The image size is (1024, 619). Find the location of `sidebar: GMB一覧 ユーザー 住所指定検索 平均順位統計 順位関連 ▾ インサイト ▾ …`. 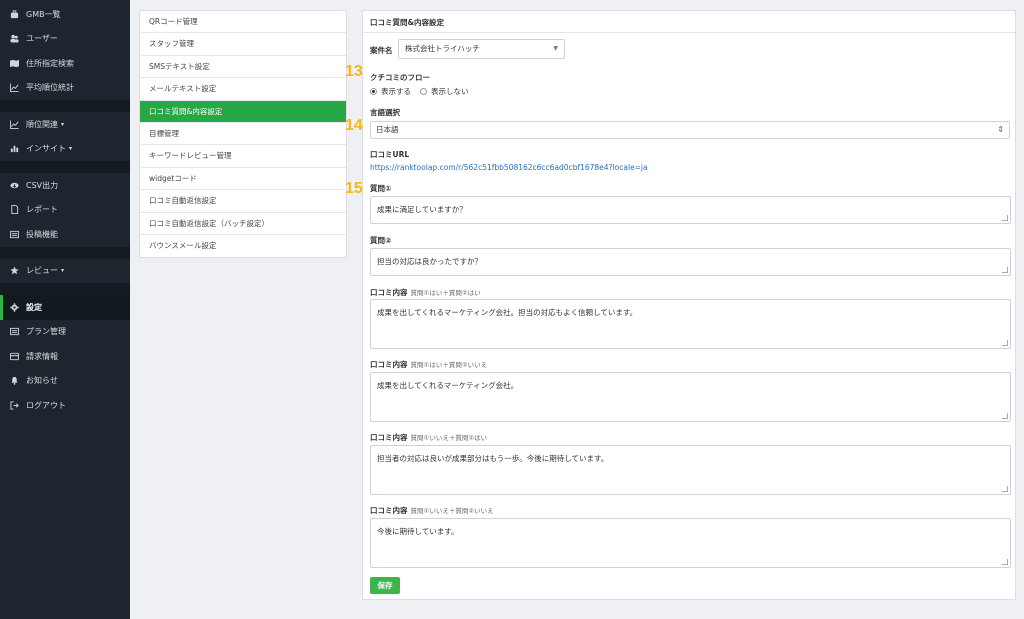

sidebar: GMB一覧 ユーザー 住所指定検索 平均順位統計 順位関連 ▾ インサイト ▾ … is located at coordinates (65, 309).